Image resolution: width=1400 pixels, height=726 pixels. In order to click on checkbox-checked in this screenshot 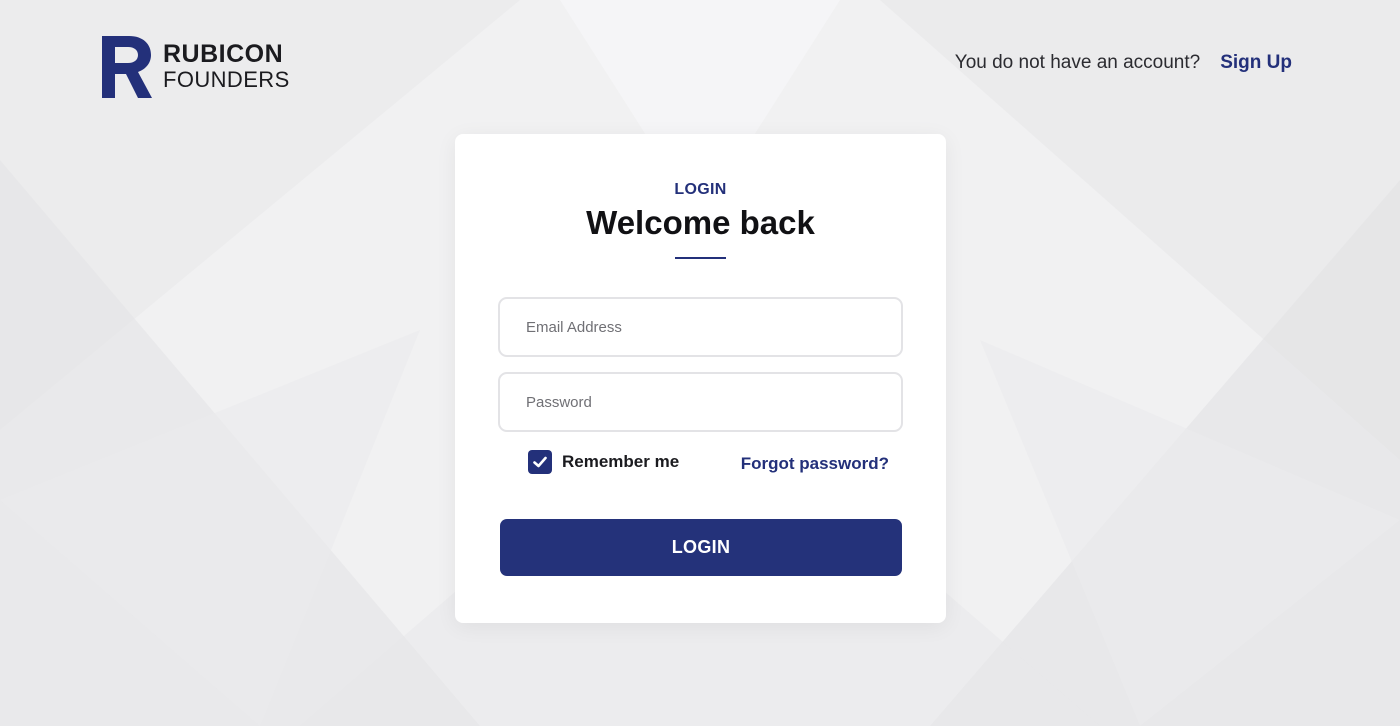, I will do `click(540, 462)`.